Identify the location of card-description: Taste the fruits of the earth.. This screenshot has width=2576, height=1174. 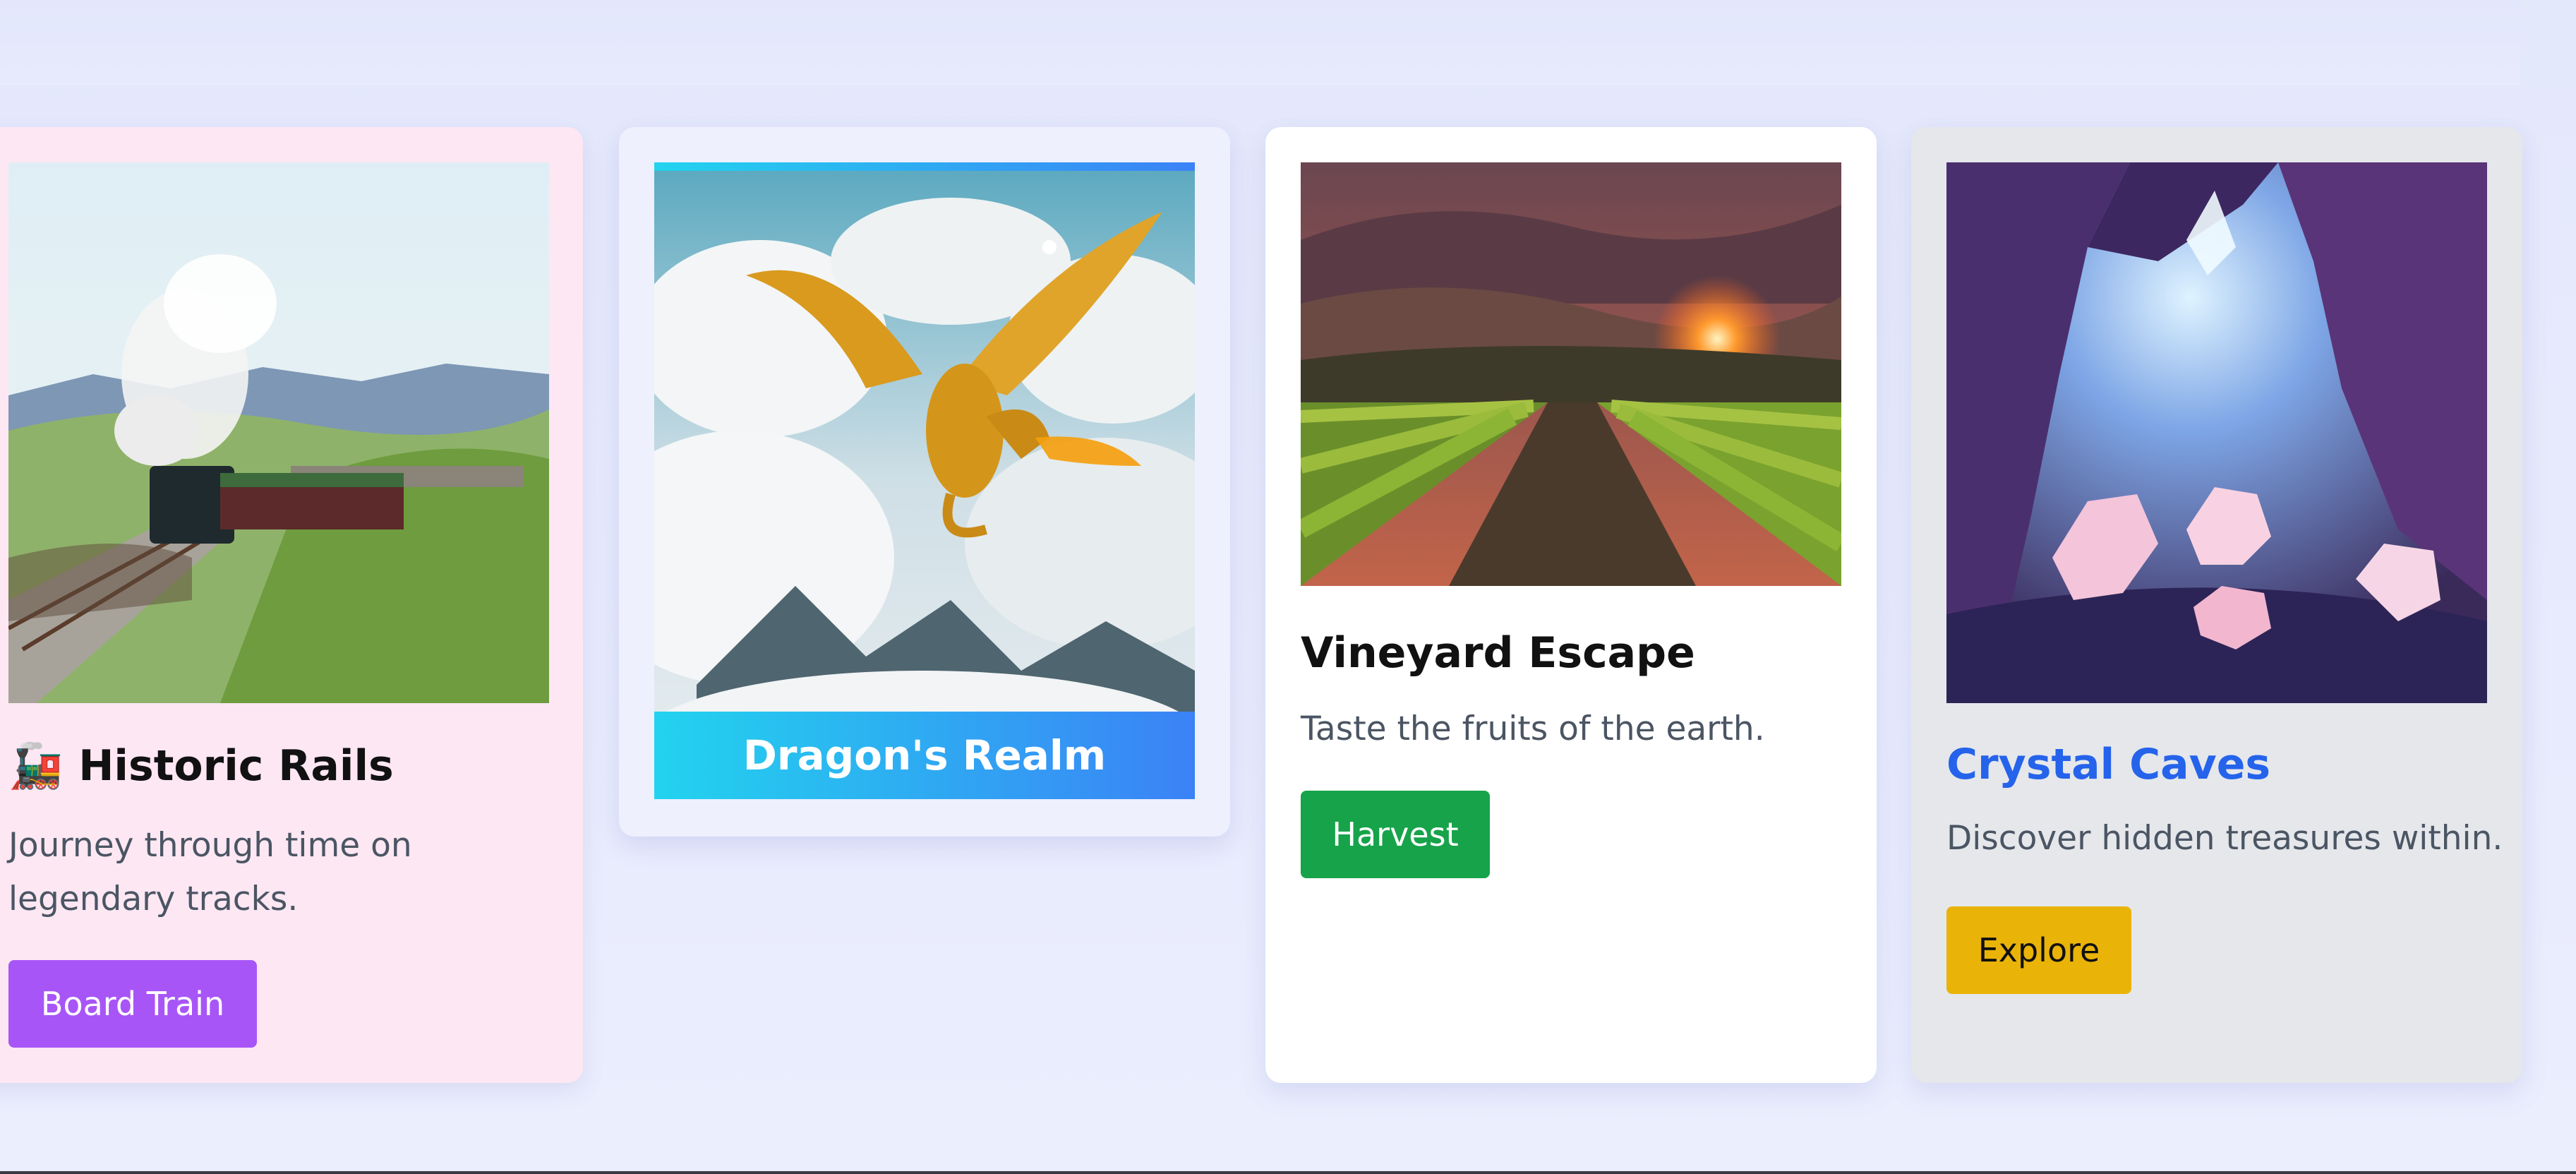
(1533, 728).